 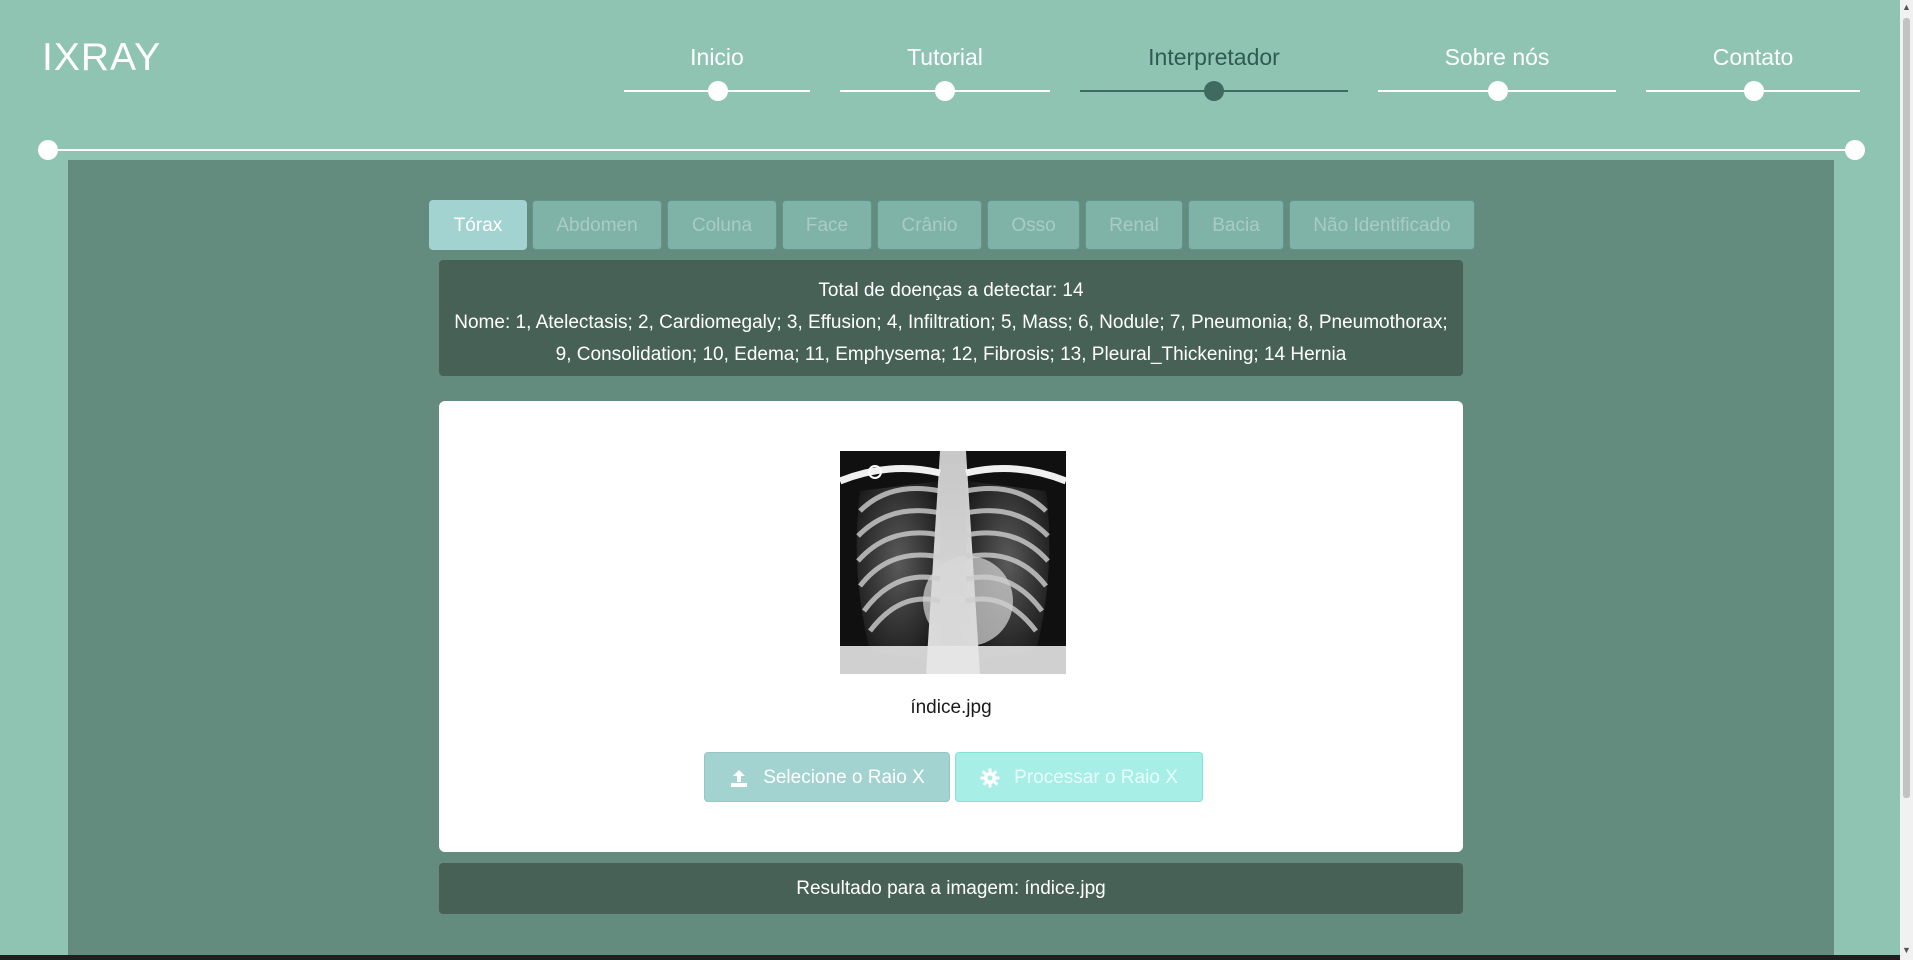 I want to click on nav-label-contato: Contato, so click(x=1753, y=57).